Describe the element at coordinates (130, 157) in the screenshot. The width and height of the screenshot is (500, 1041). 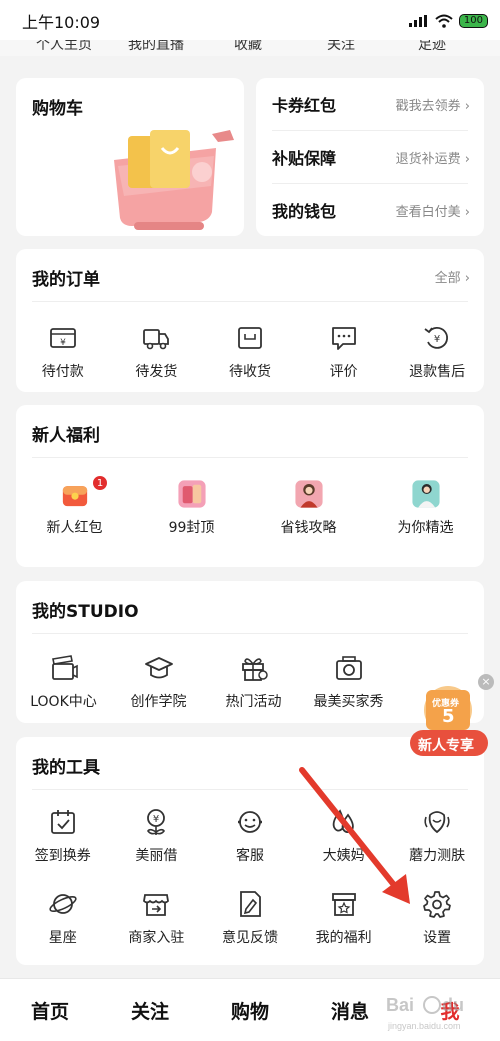
I see `cart-card: 购物车` at that location.